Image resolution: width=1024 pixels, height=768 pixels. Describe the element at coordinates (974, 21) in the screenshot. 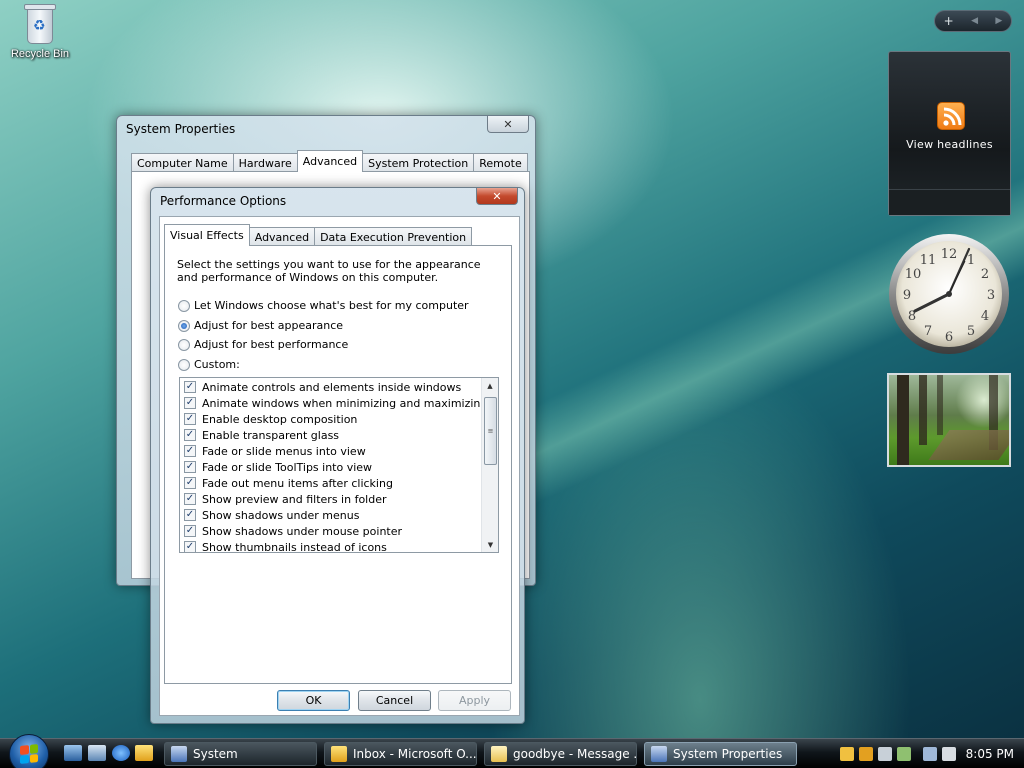

I see `prev-gadget-page-button: ◀` at that location.